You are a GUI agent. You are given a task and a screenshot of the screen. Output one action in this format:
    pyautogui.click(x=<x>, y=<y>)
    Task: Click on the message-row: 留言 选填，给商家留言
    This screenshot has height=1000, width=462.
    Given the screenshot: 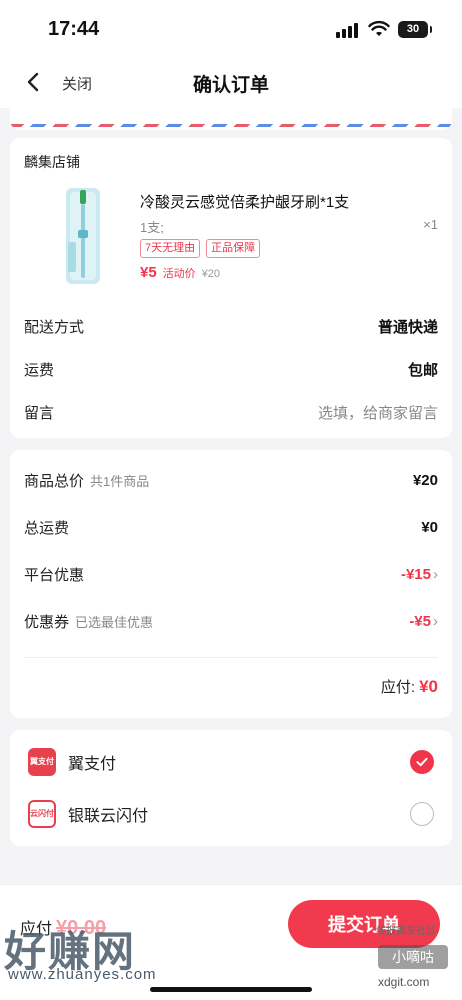 What is the action you would take?
    pyautogui.click(x=231, y=412)
    